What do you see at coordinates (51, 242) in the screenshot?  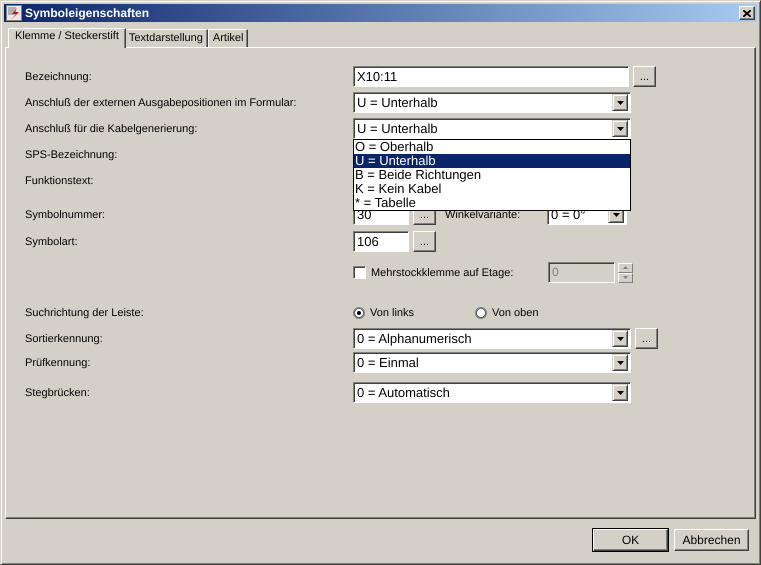 I see `field-label: Symbolart:` at bounding box center [51, 242].